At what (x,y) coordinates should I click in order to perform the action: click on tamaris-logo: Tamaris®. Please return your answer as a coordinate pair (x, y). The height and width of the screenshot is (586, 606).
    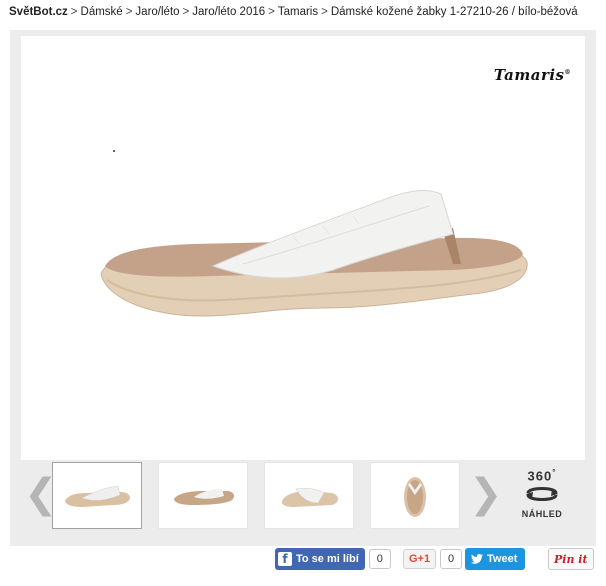
    Looking at the image, I should click on (532, 75).